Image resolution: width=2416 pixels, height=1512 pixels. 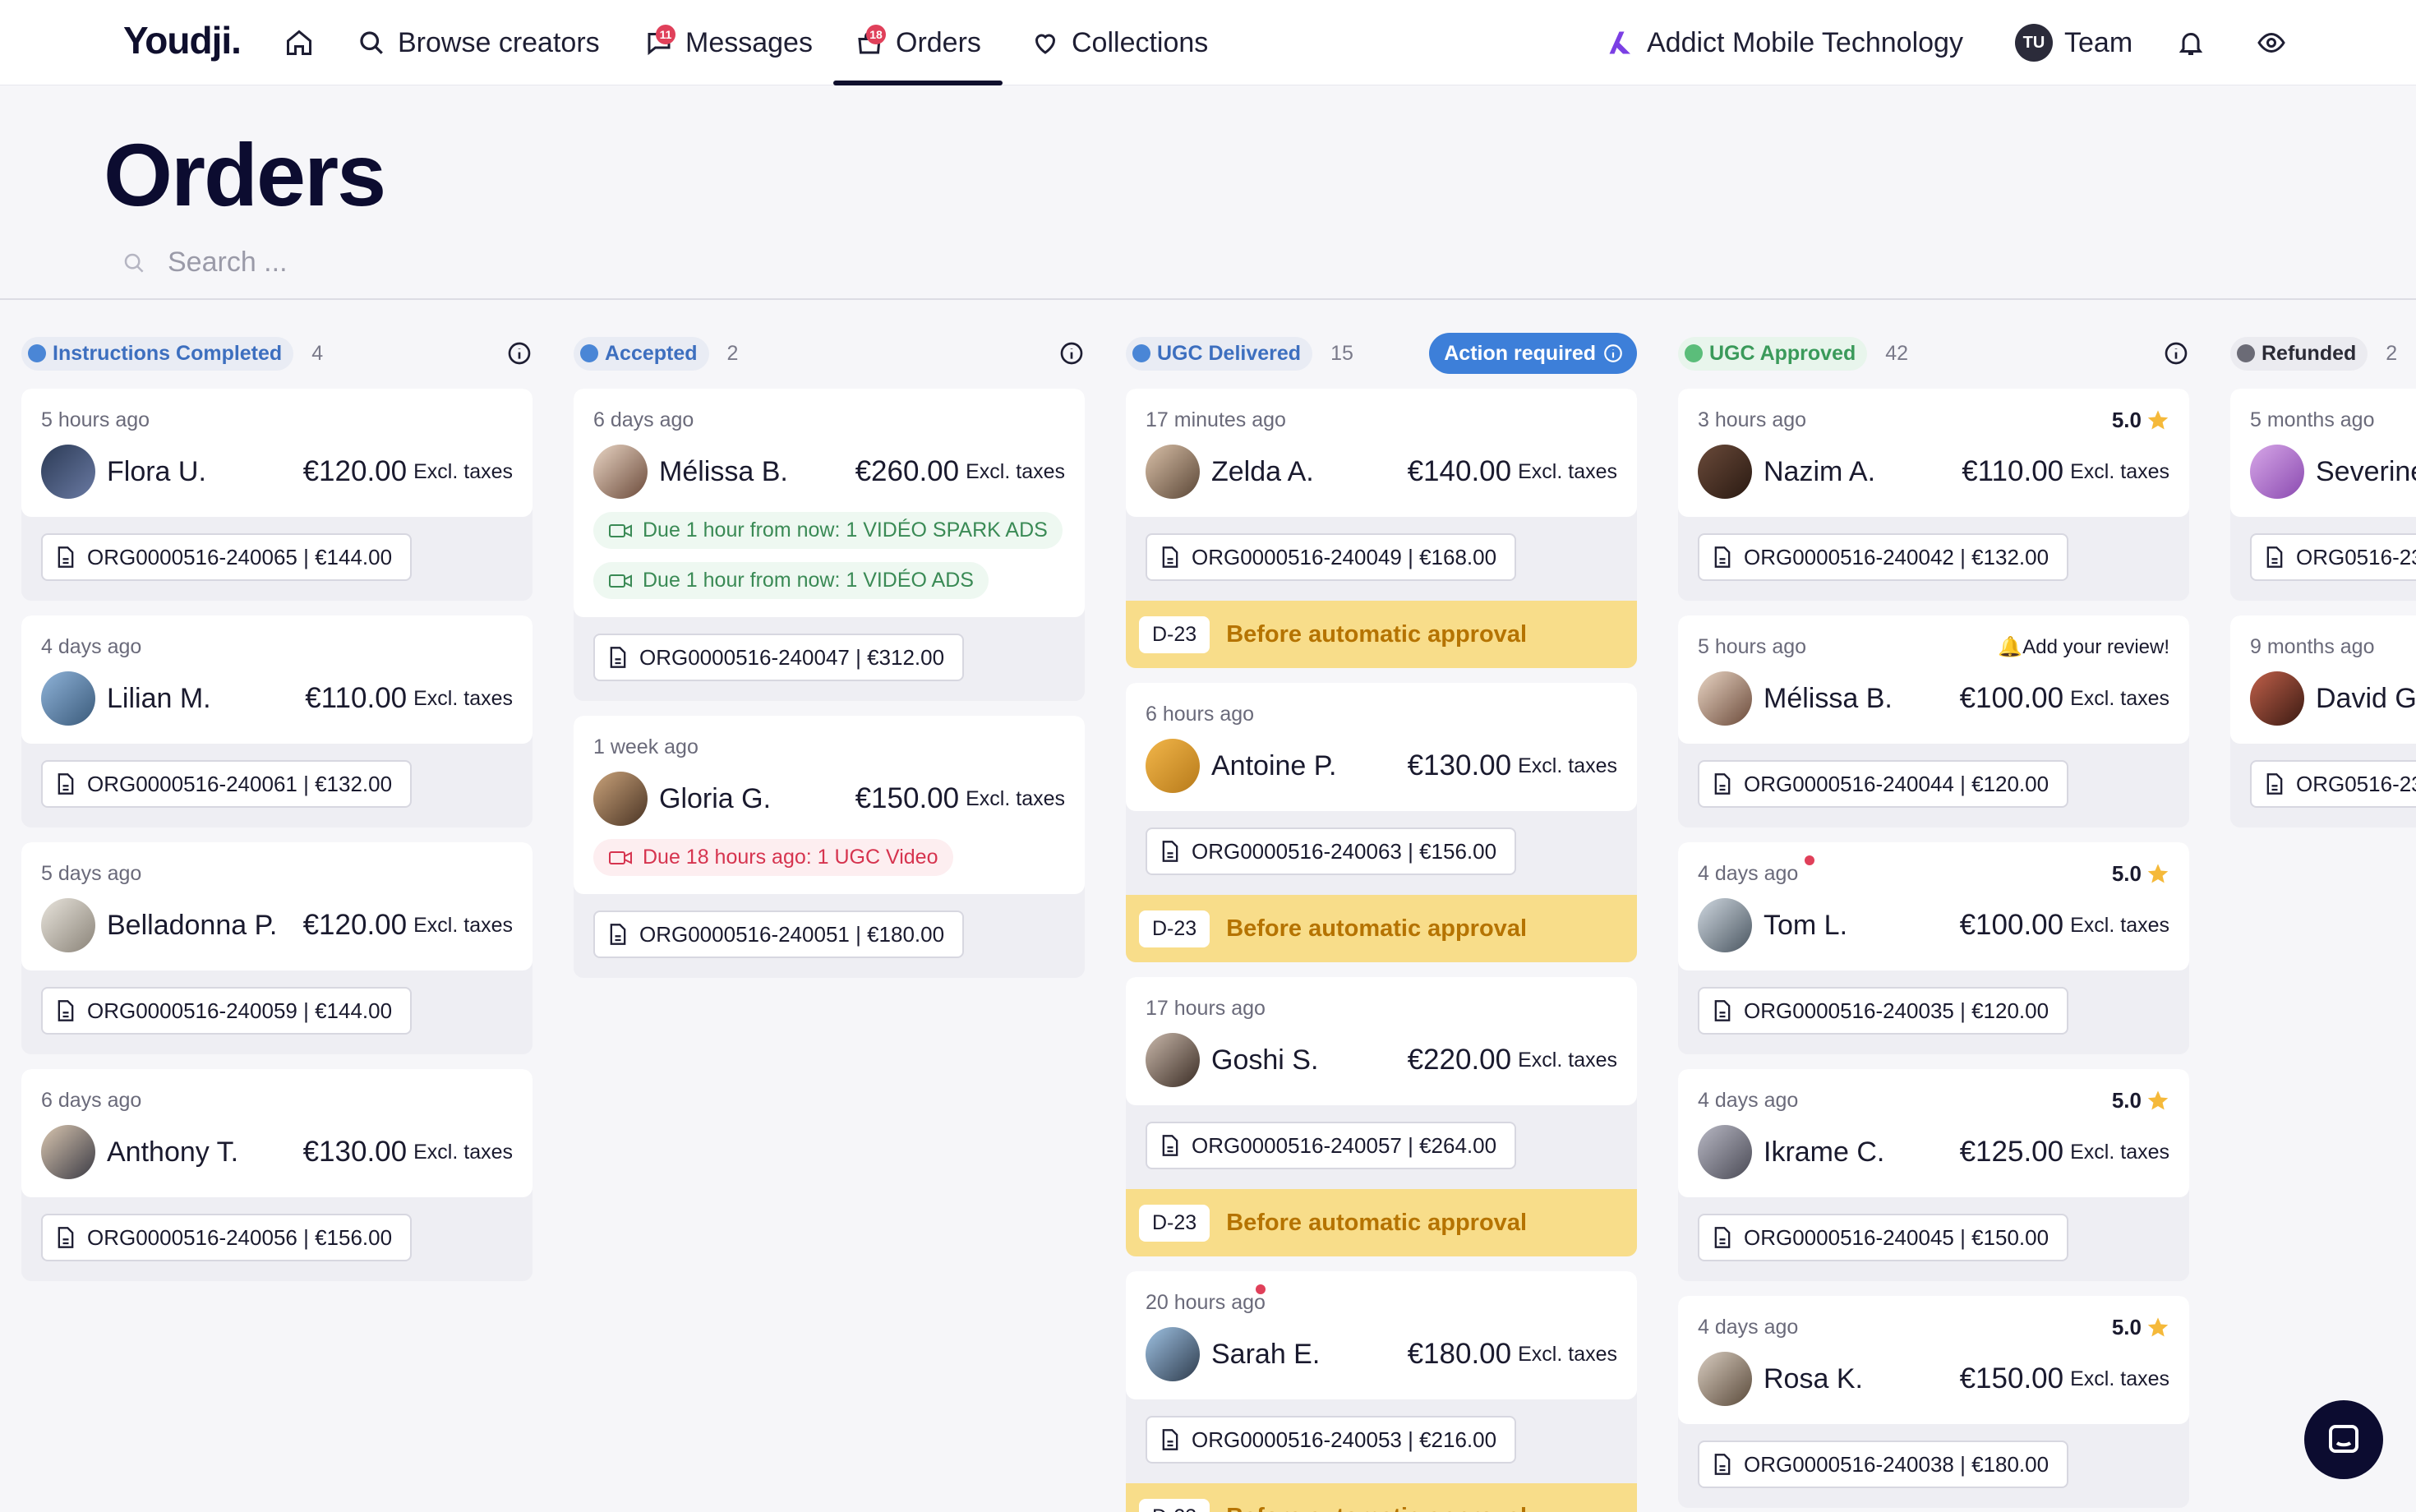 What do you see at coordinates (2271, 42) in the screenshot?
I see `preview-button` at bounding box center [2271, 42].